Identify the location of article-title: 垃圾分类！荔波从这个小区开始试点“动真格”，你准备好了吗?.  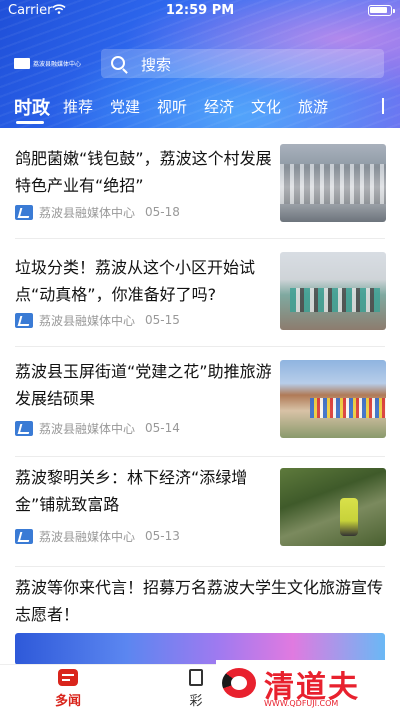
(135, 281).